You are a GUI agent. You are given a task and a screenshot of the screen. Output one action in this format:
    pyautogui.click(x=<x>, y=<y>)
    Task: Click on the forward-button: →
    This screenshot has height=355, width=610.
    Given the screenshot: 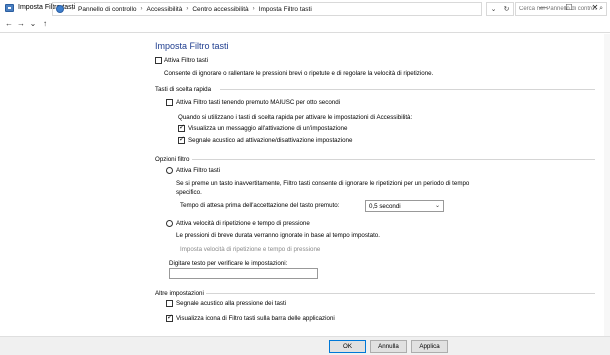 What is the action you would take?
    pyautogui.click(x=21, y=24)
    